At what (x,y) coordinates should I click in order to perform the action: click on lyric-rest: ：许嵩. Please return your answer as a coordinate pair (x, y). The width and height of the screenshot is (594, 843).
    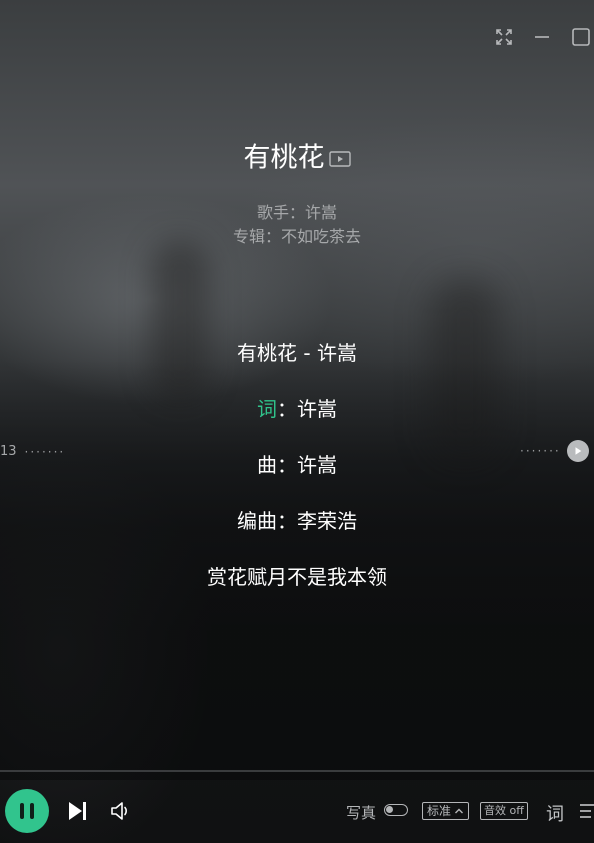
    Looking at the image, I should click on (307, 409).